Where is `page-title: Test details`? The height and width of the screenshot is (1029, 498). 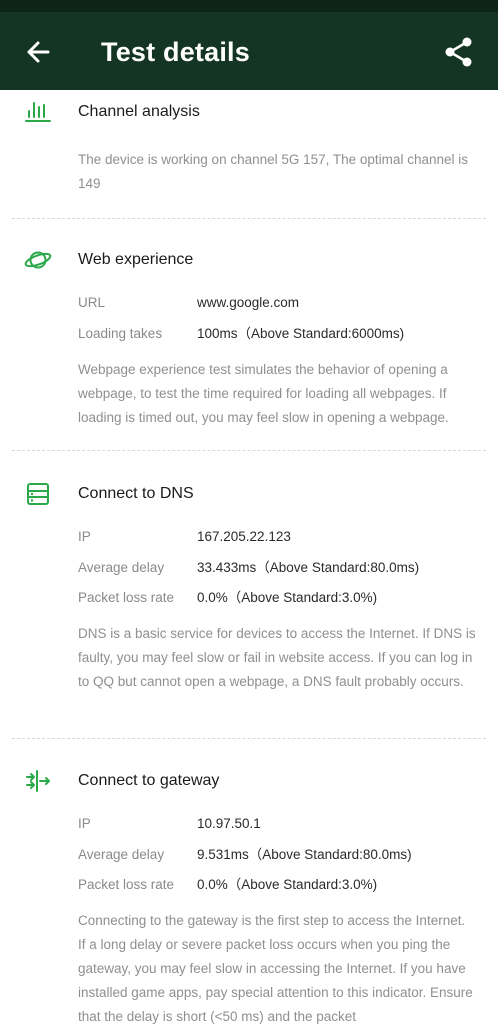
page-title: Test details is located at coordinates (175, 52).